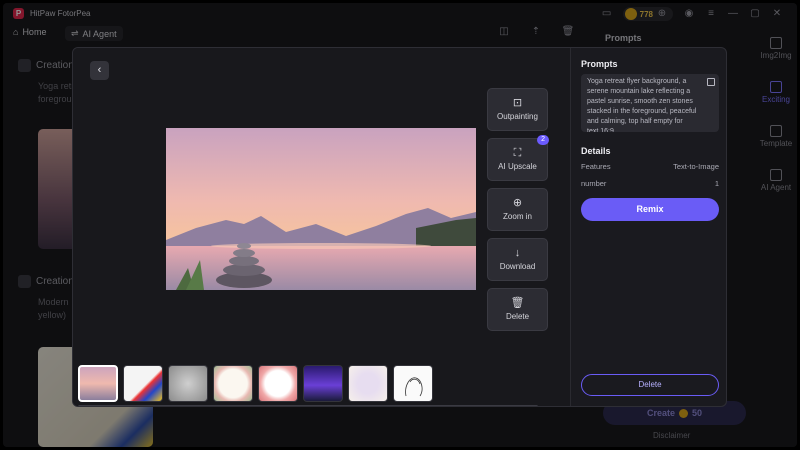 This screenshot has height=450, width=800. I want to click on trash-icon: 🗑, so click(517, 303).